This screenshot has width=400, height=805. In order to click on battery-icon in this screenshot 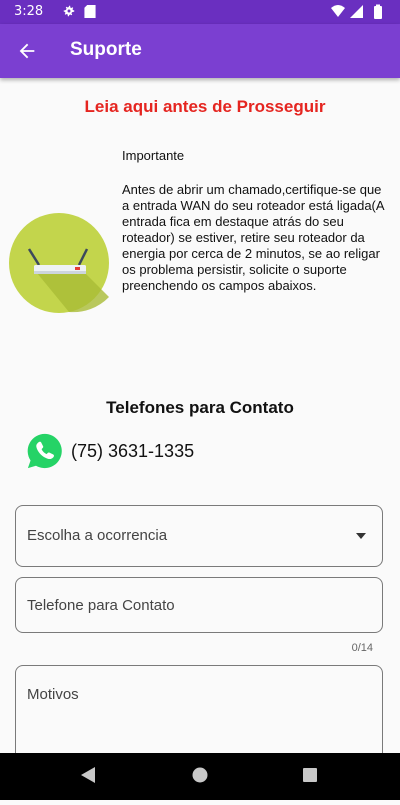, I will do `click(378, 11)`.